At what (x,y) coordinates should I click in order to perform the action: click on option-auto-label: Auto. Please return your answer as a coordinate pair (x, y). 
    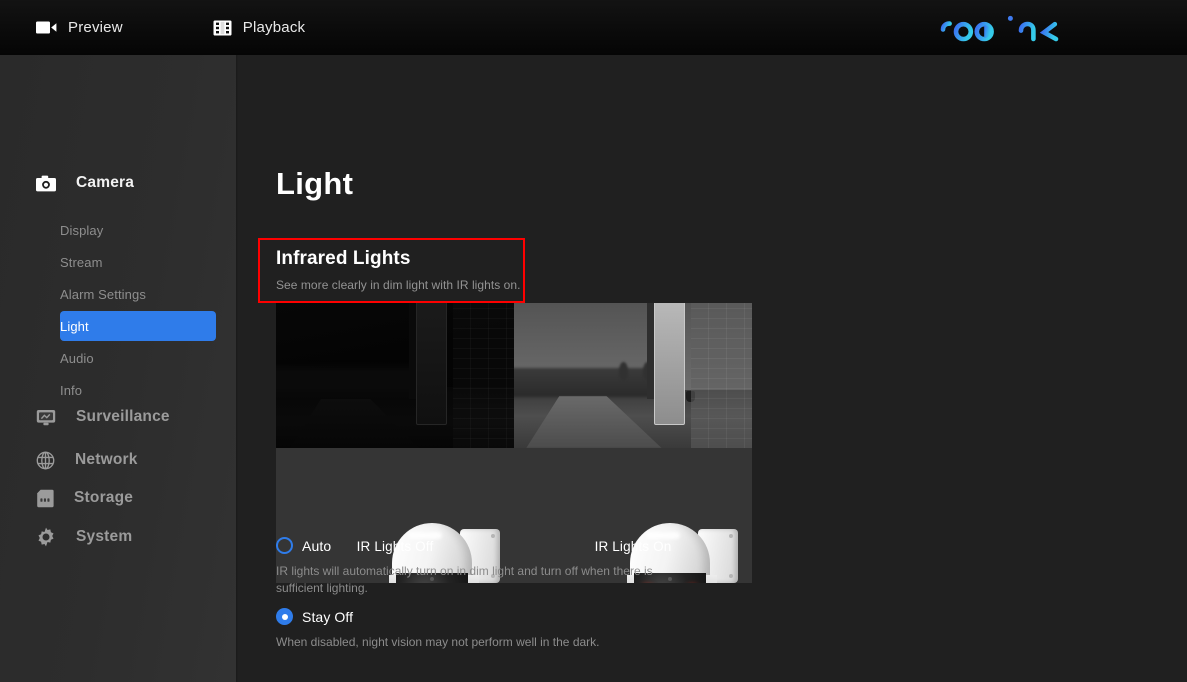
    Looking at the image, I should click on (317, 545).